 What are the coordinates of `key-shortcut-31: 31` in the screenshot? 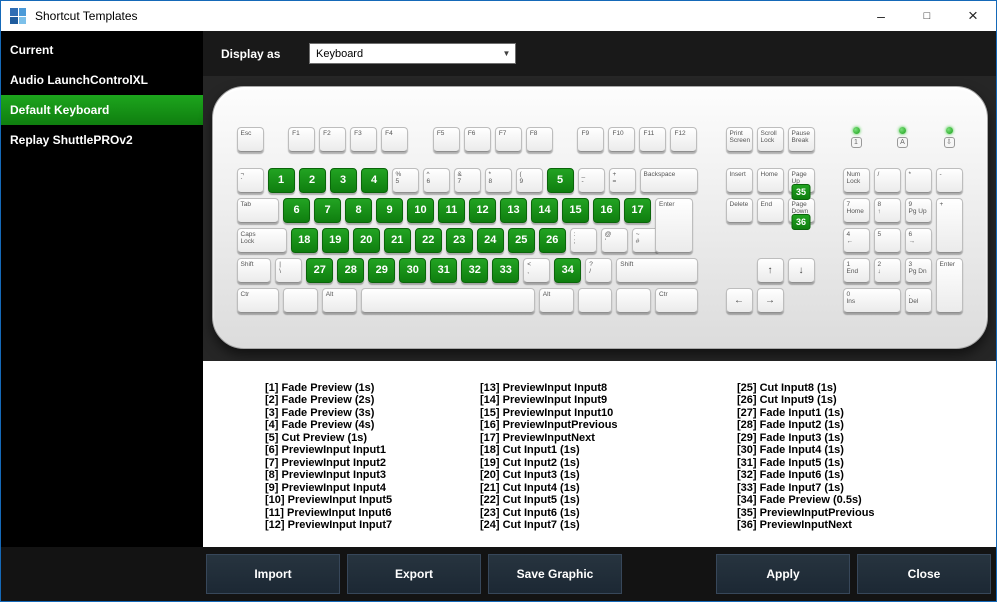 It's located at (444, 270).